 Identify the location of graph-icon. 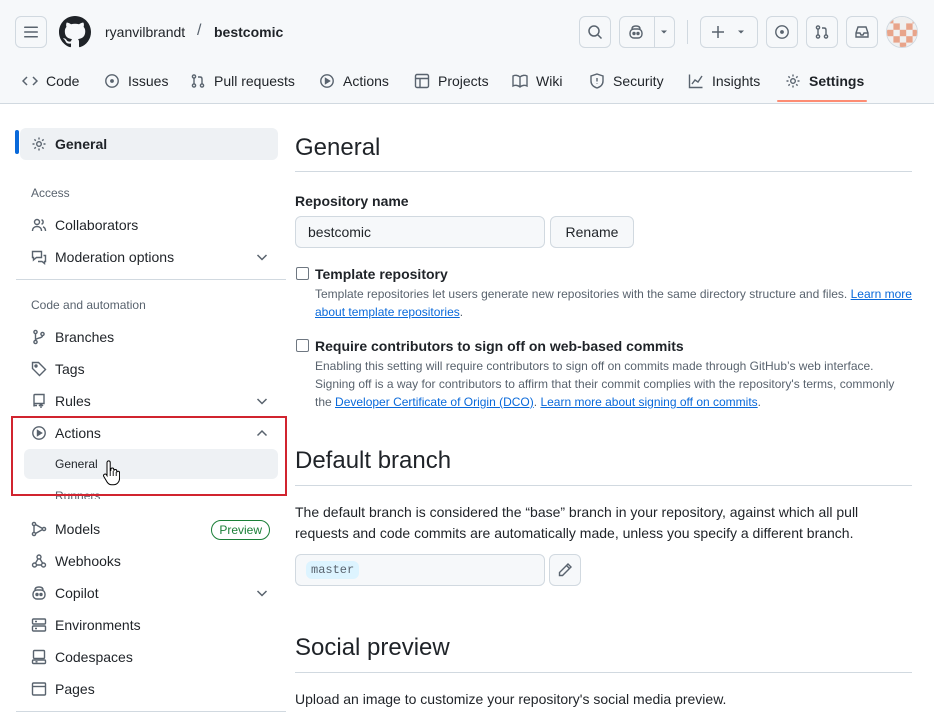
(695, 81).